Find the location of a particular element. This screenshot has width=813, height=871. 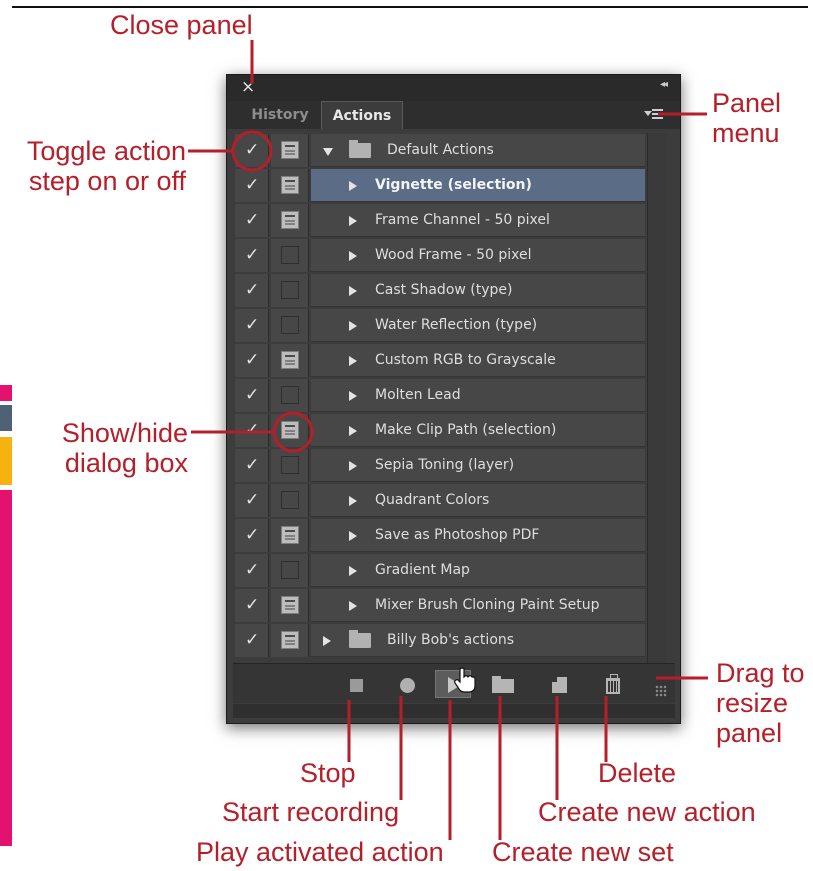

action-name-cell: Water Reflection (type) is located at coordinates (478, 325).